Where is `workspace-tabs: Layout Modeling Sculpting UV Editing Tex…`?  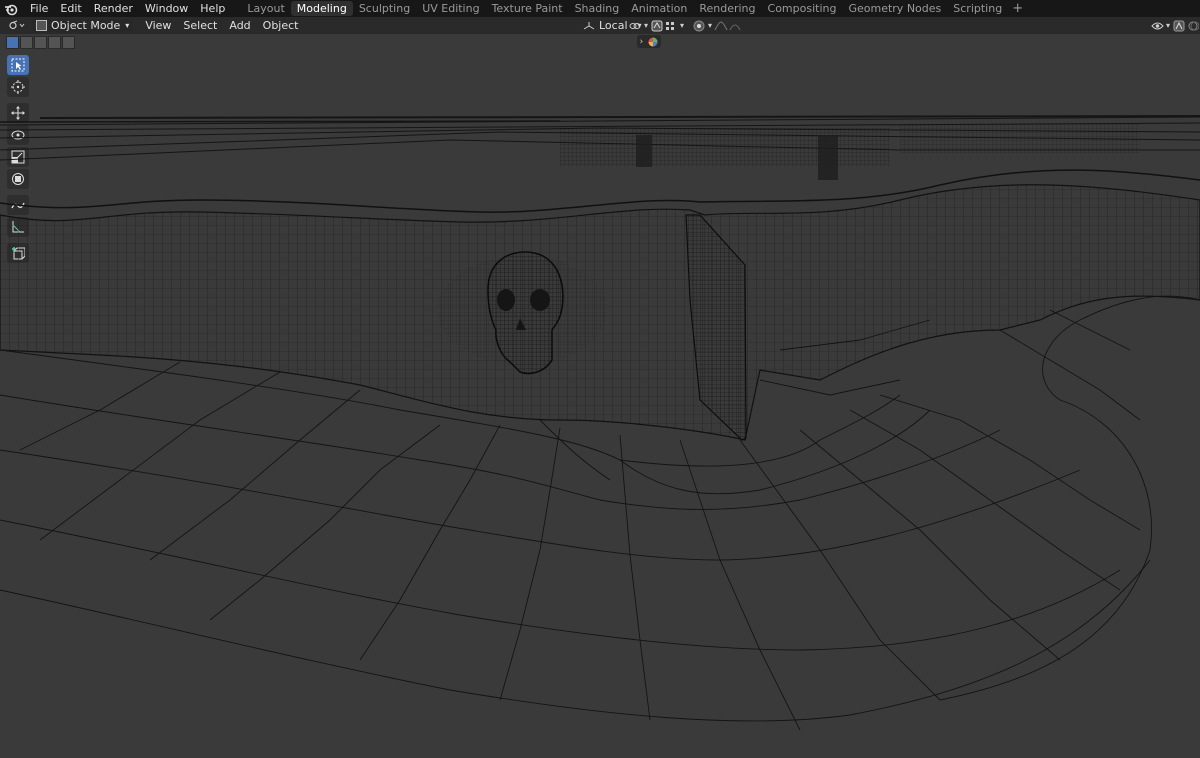
workspace-tabs: Layout Modeling Sculpting UV Editing Tex… is located at coordinates (634, 8).